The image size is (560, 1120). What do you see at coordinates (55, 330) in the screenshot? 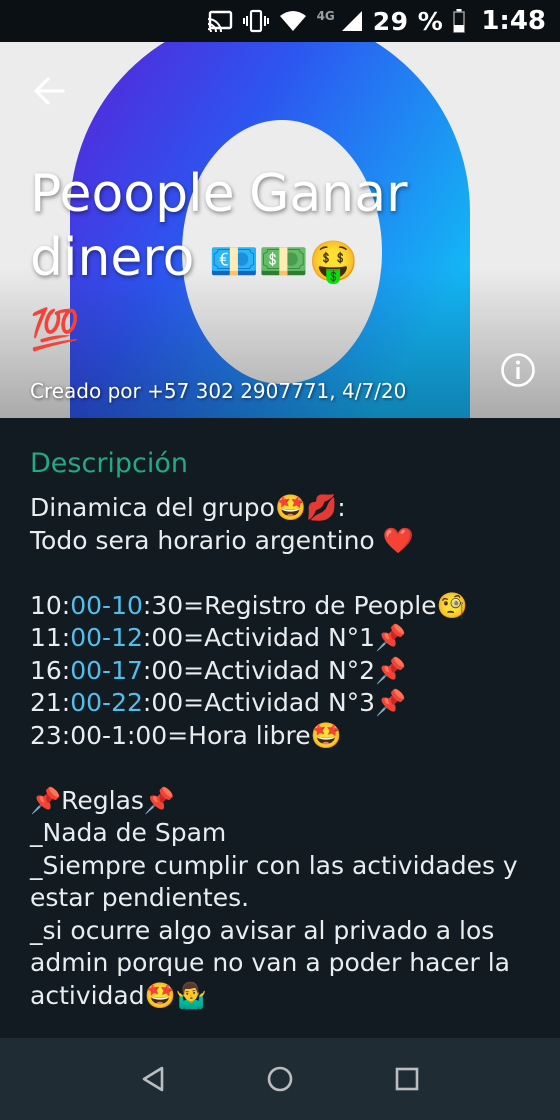
I see `group-title-line3: 💯` at bounding box center [55, 330].